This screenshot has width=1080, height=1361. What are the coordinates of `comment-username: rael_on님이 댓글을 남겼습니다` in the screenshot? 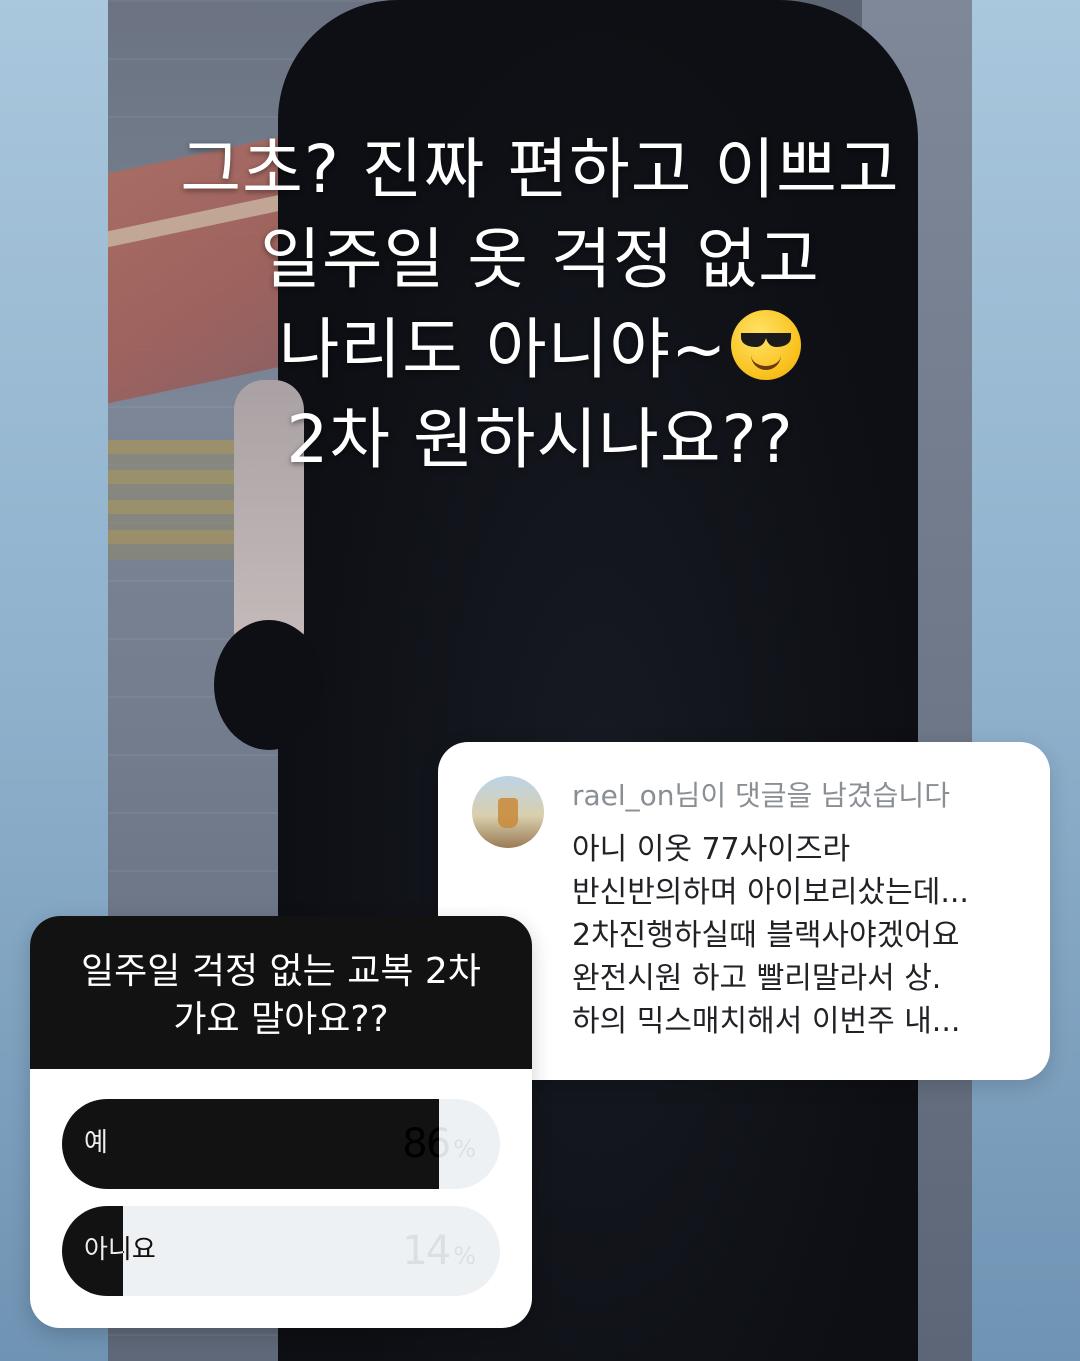 It's located at (761, 795).